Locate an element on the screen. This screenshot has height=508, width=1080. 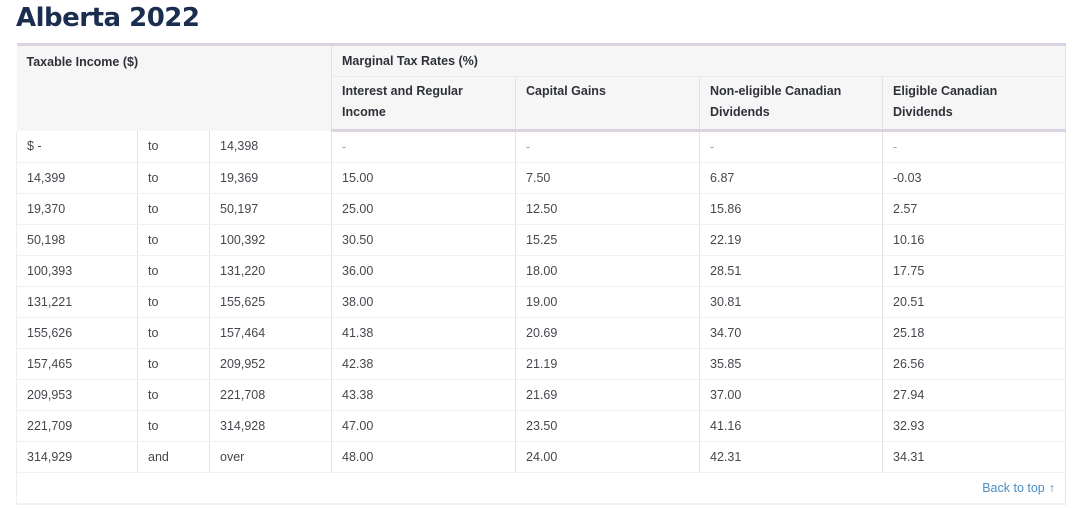
table-row: 209,953 to 221,708 43.38 21.69 37.00 27.94 is located at coordinates (541, 395).